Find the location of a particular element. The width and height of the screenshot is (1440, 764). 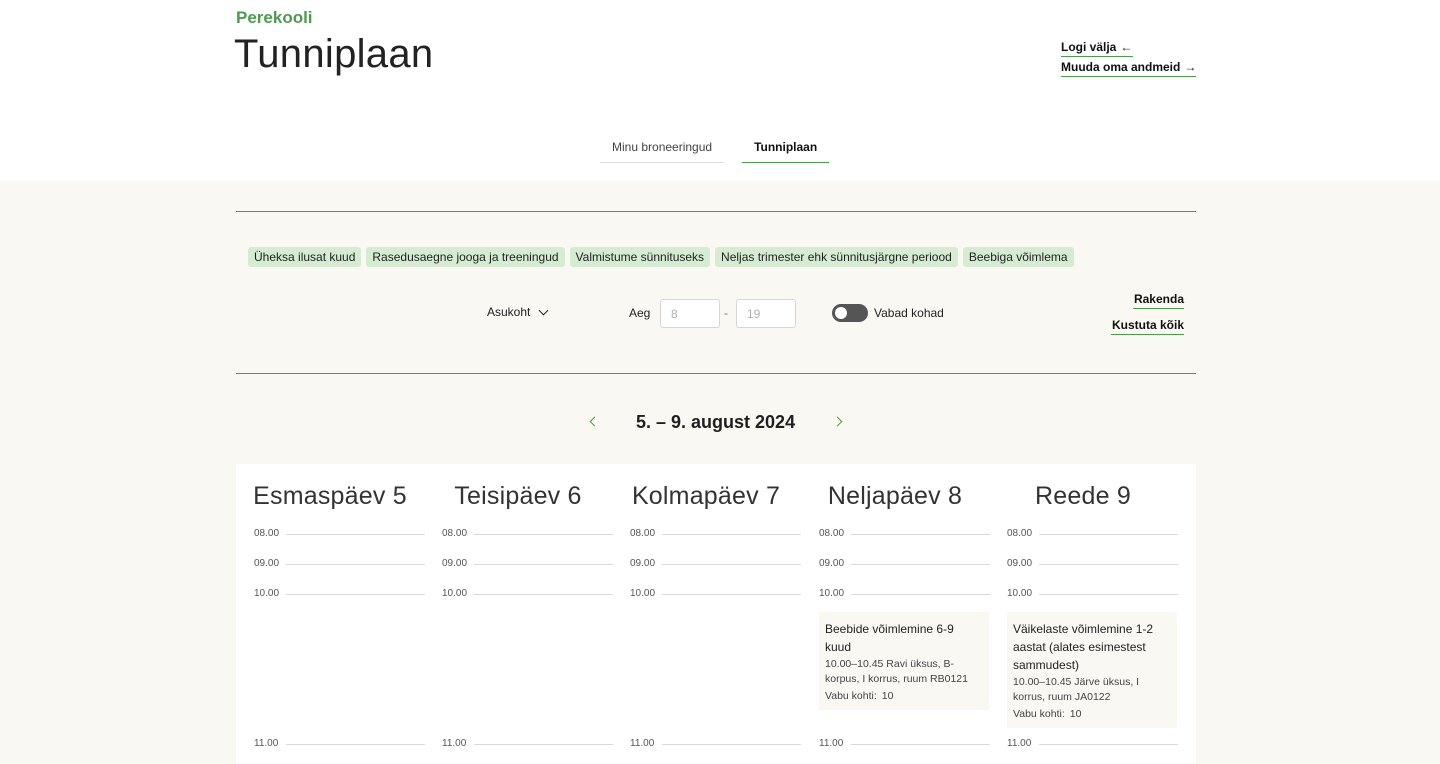

logout-link: Logi välja ← is located at coordinates (1097, 48).